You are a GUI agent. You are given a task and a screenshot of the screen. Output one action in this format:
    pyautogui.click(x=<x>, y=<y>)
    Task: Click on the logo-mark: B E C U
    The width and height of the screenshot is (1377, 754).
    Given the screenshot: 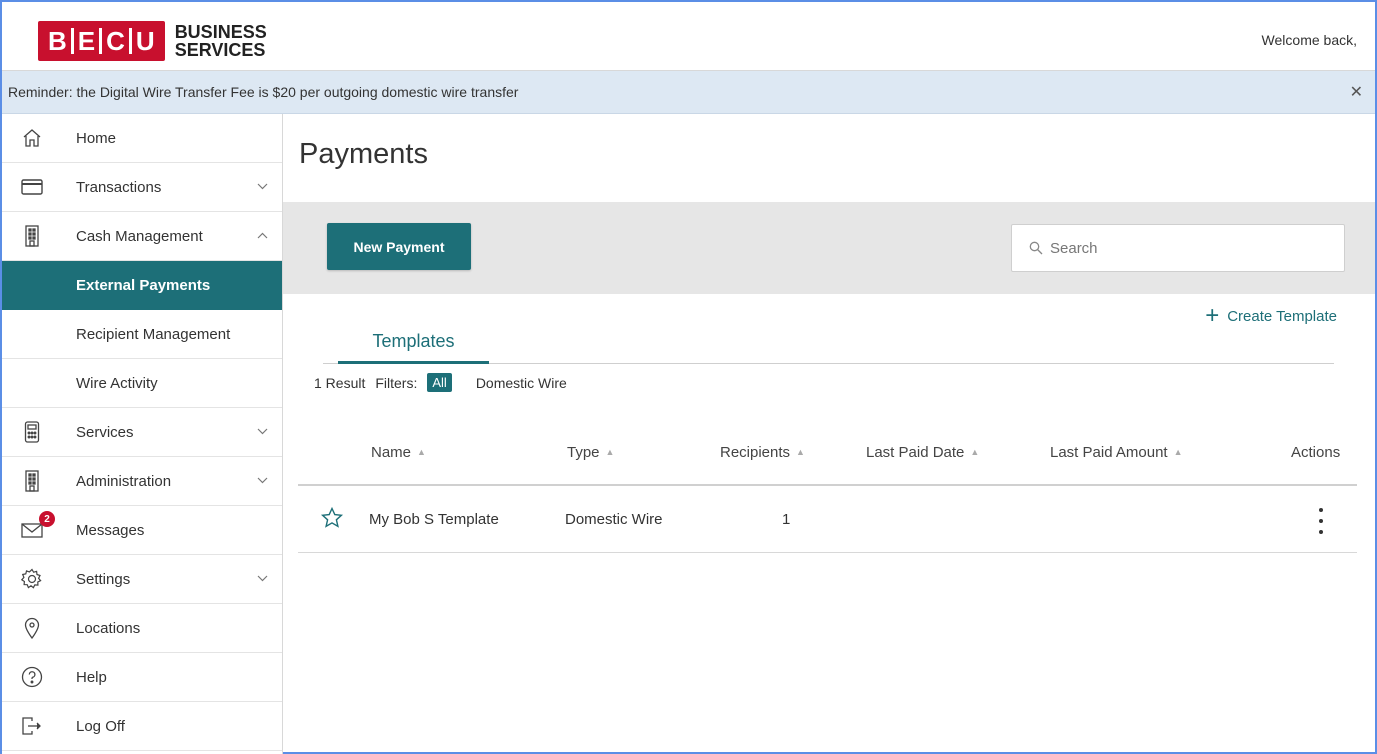 What is the action you would take?
    pyautogui.click(x=101, y=41)
    